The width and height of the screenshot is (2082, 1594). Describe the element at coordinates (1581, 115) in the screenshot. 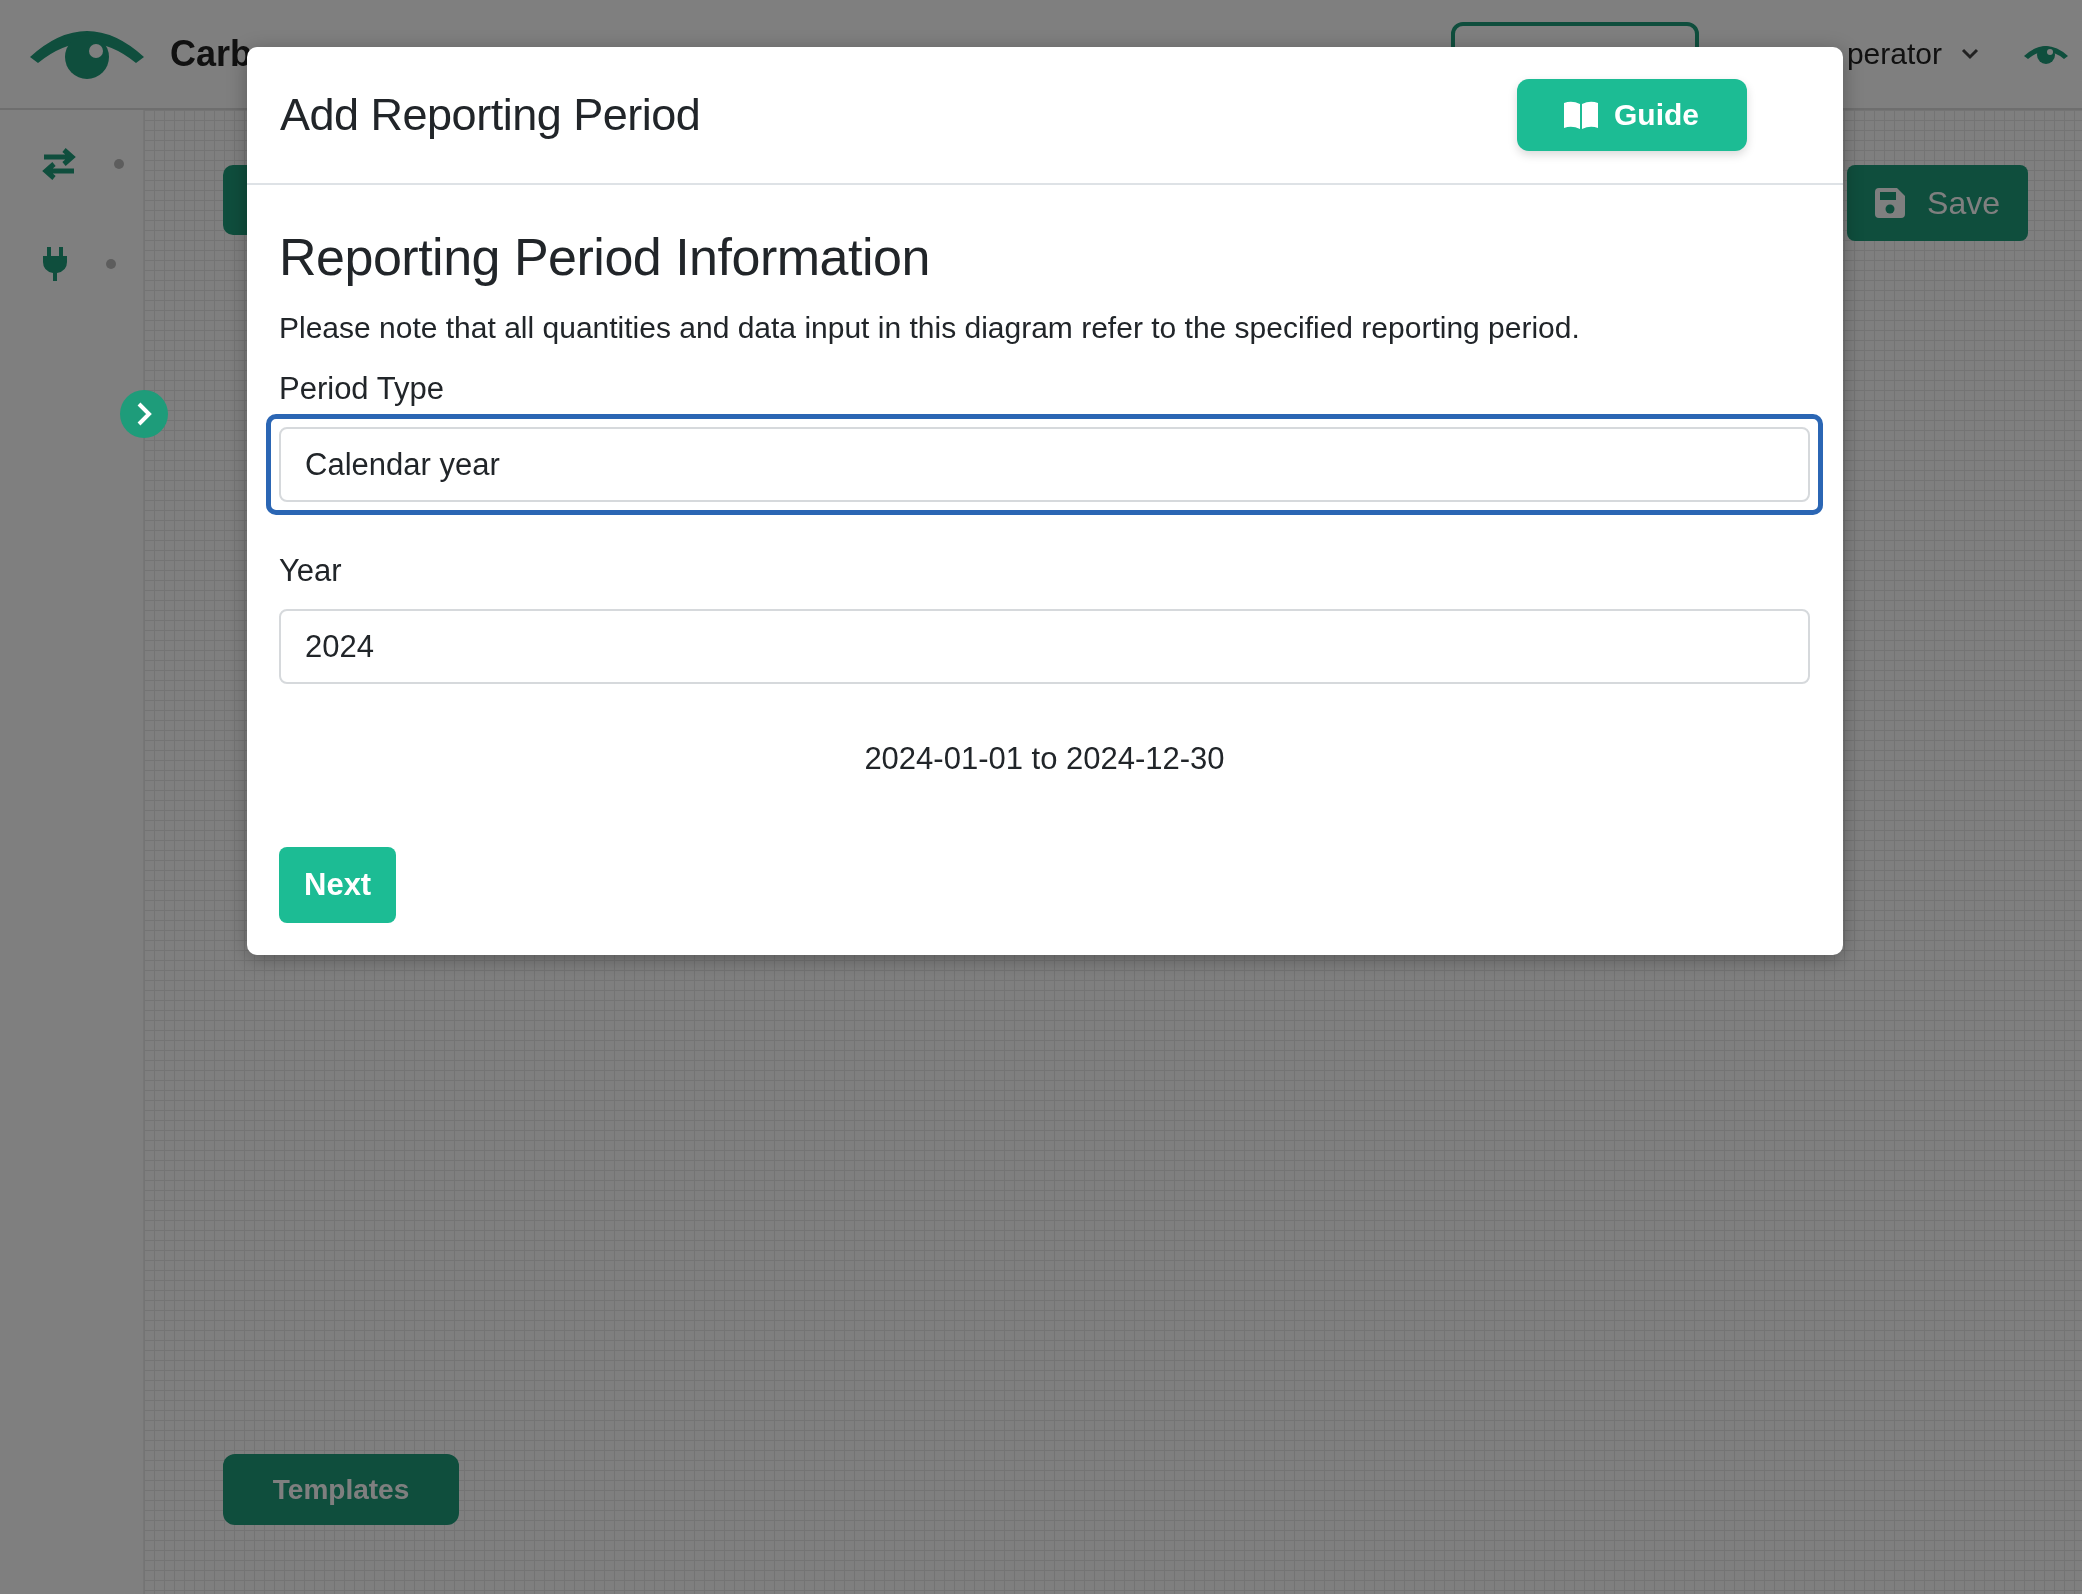

I see `open-book-icon` at that location.